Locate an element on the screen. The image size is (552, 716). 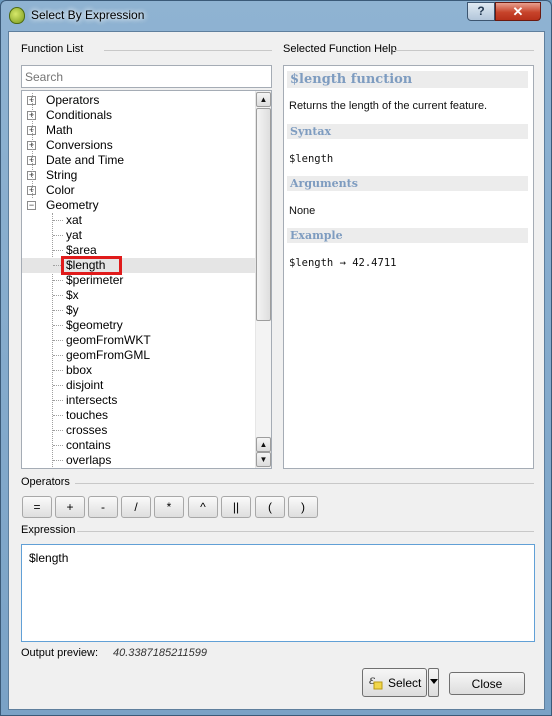
tree-item-overlaps: overlaps is located at coordinates (139, 460).